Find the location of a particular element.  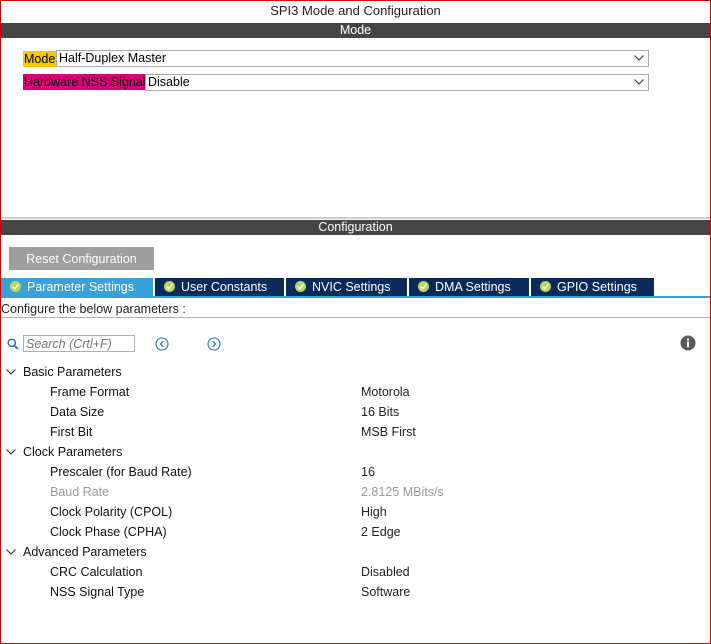

parameter-value: 2.8125 MBits/s is located at coordinates (402, 492).